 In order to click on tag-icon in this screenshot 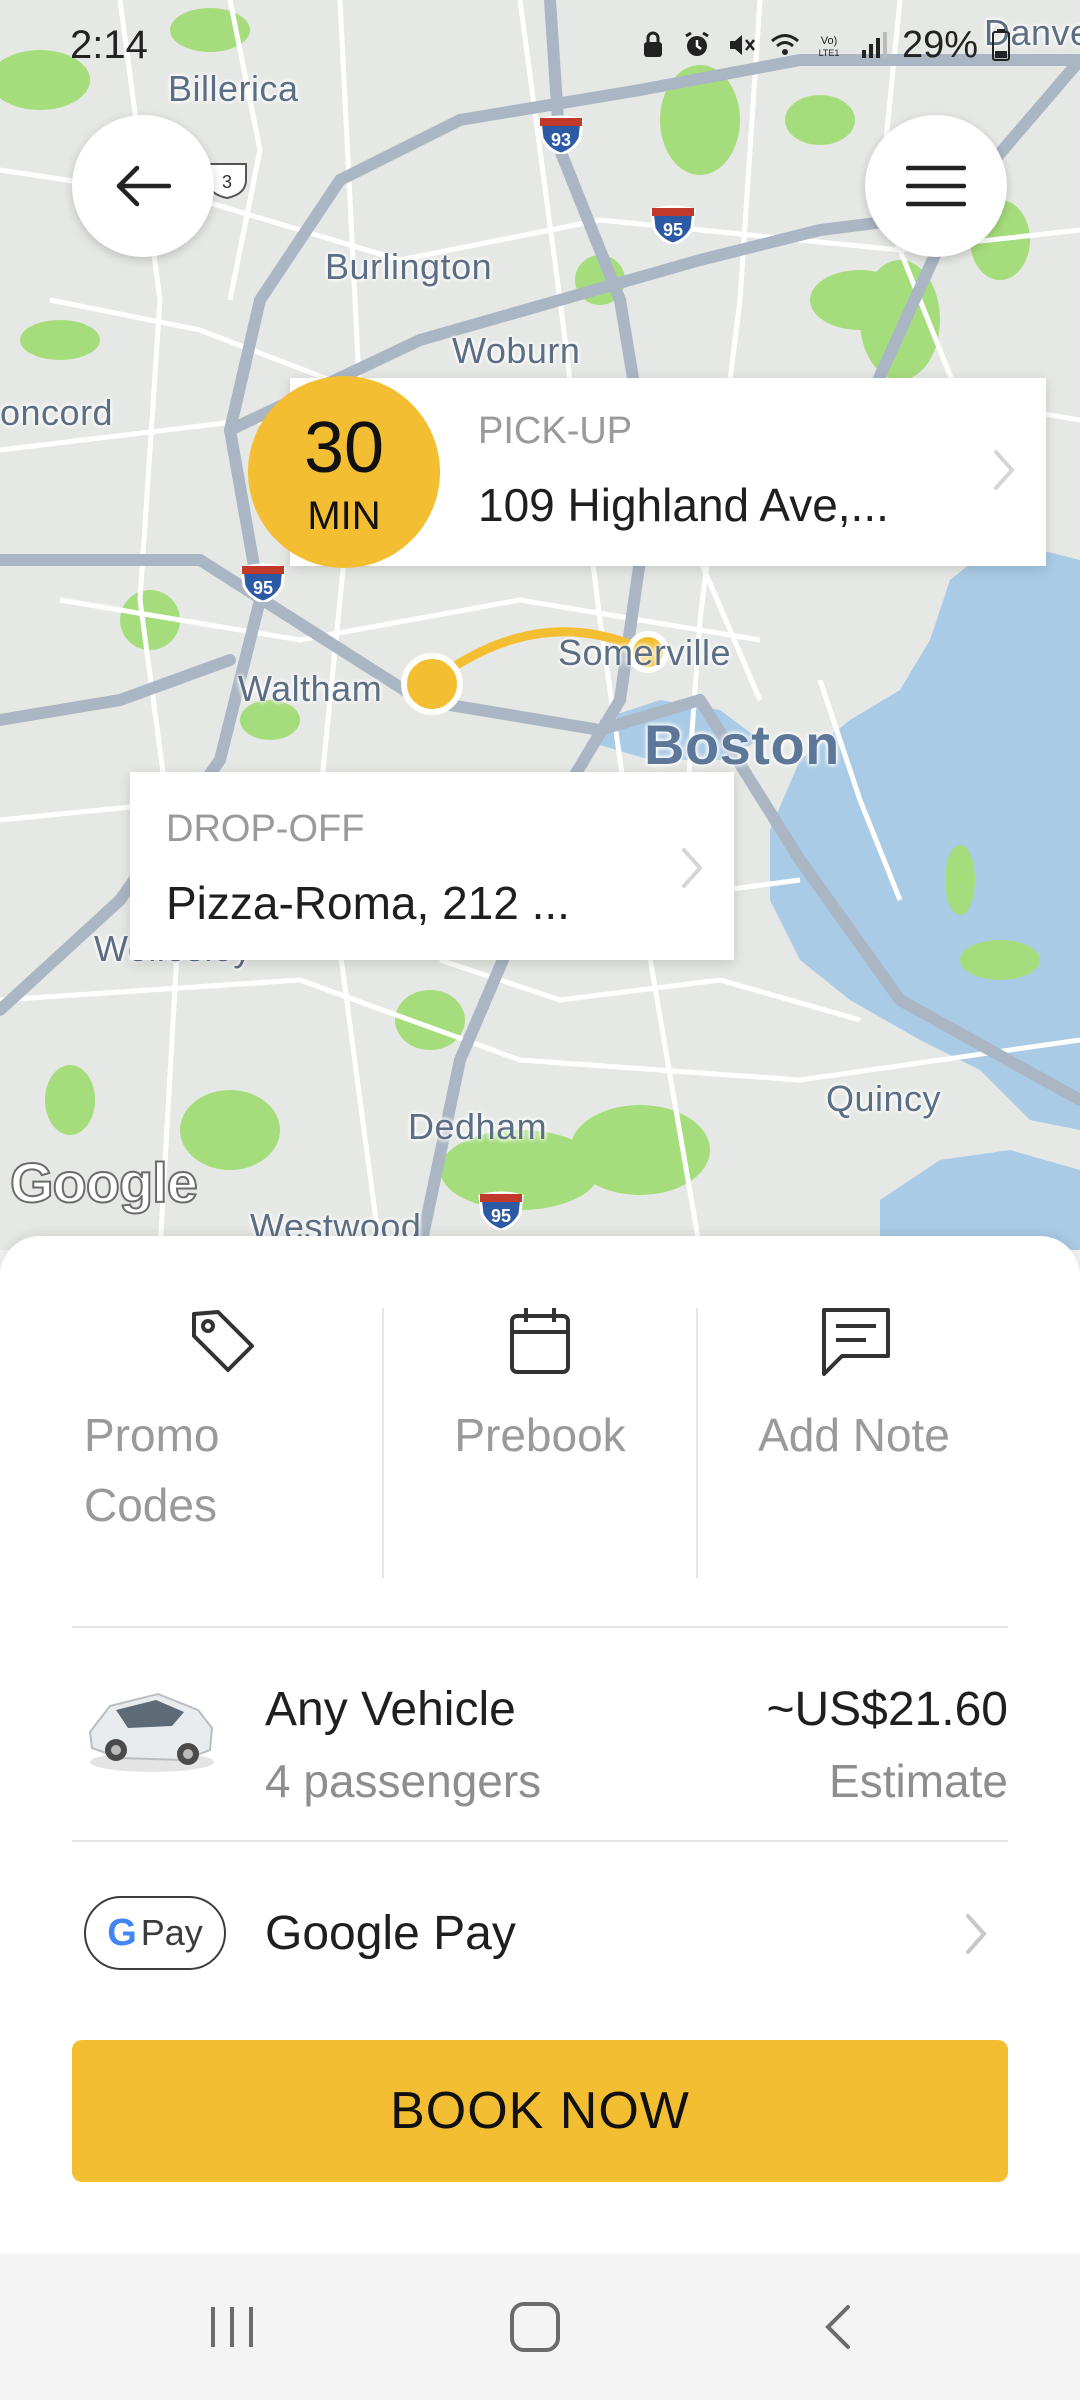, I will do `click(223, 1341)`.